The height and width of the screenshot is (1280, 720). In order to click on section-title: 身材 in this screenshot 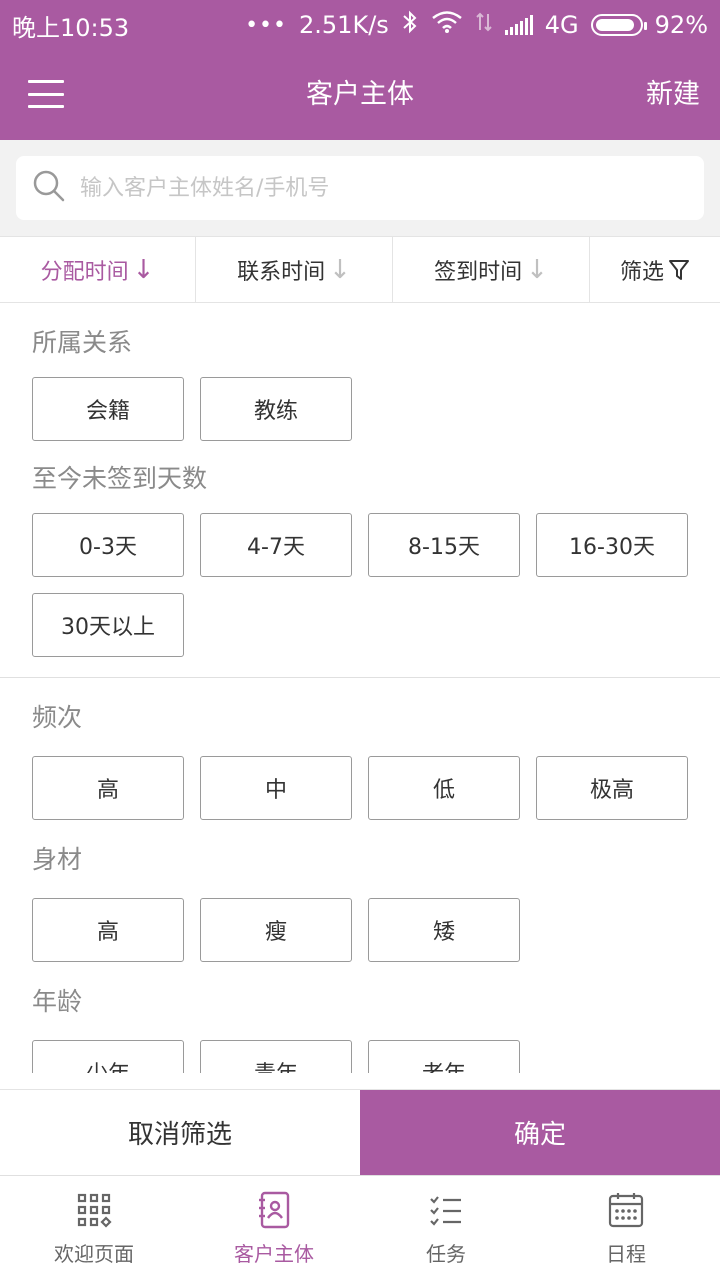, I will do `click(57, 859)`.